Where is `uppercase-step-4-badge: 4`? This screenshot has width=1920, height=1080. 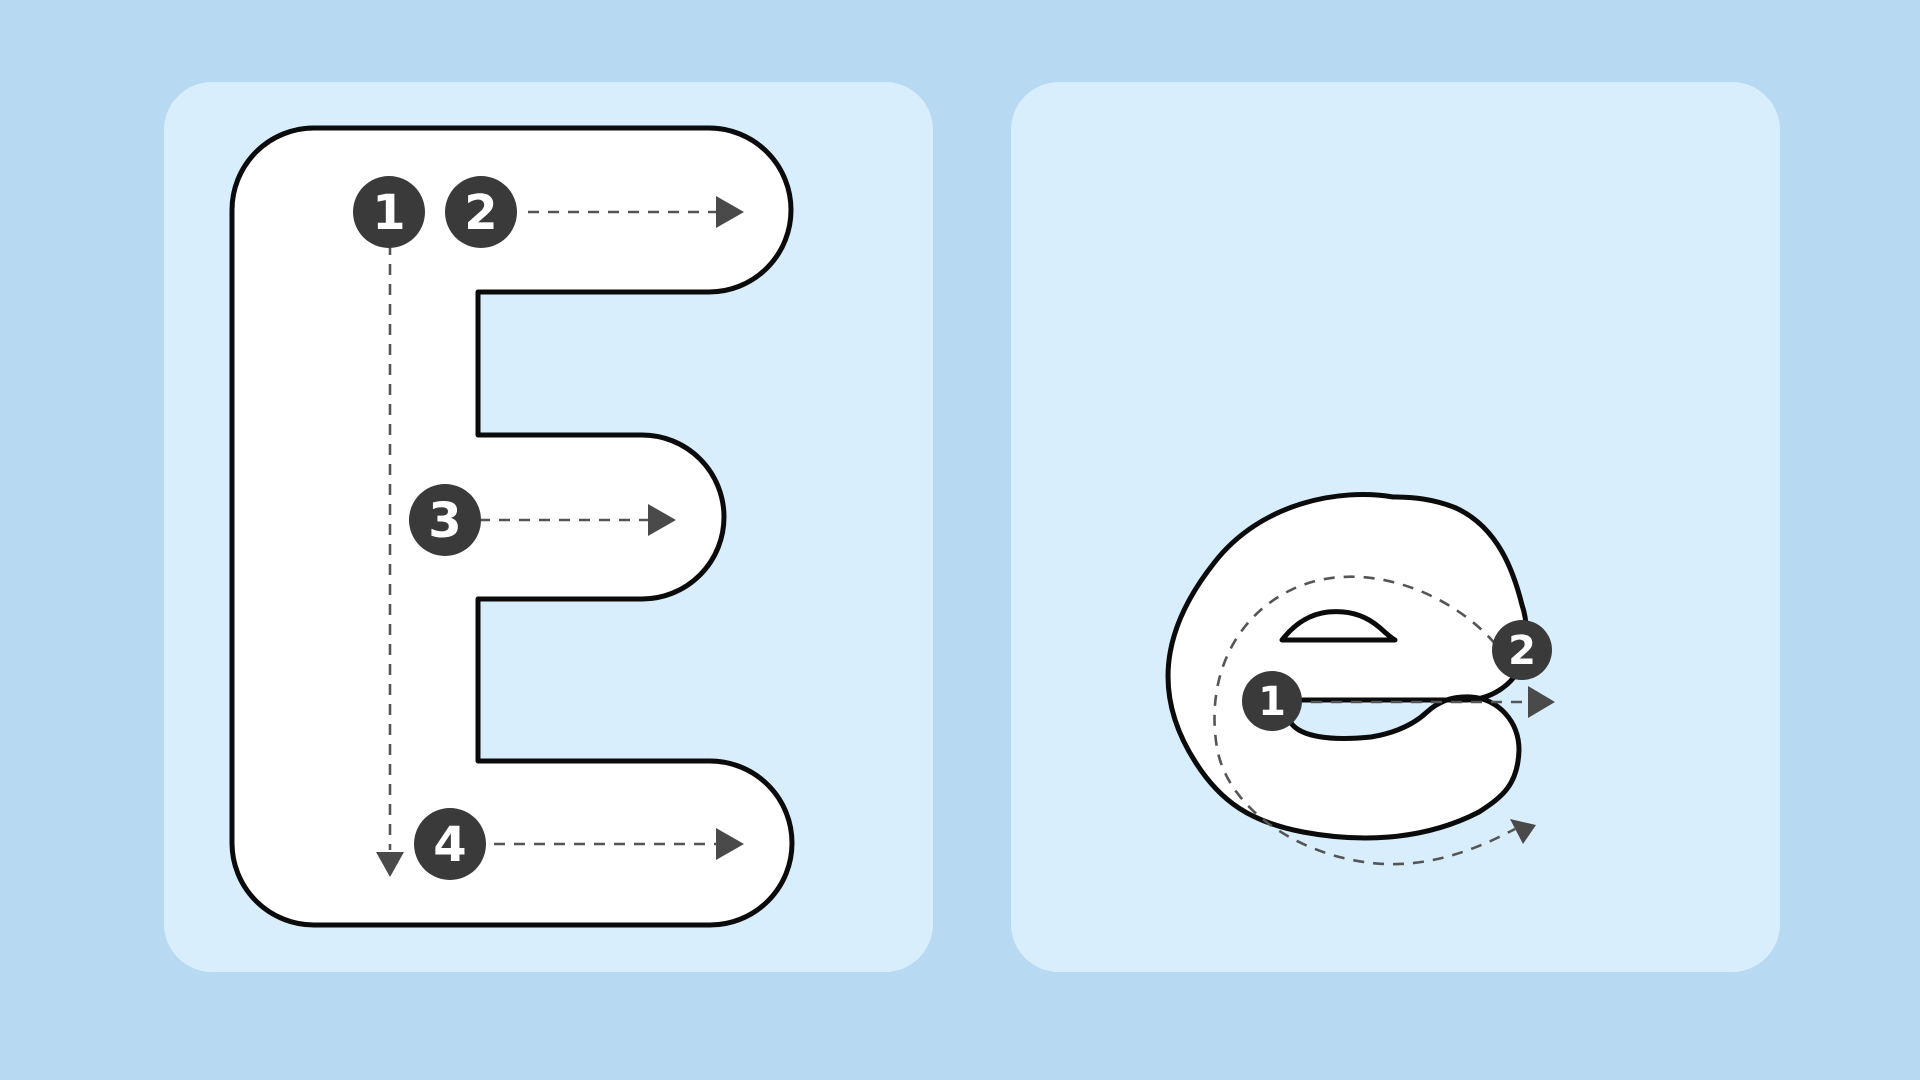
uppercase-step-4-badge: 4 is located at coordinates (450, 844).